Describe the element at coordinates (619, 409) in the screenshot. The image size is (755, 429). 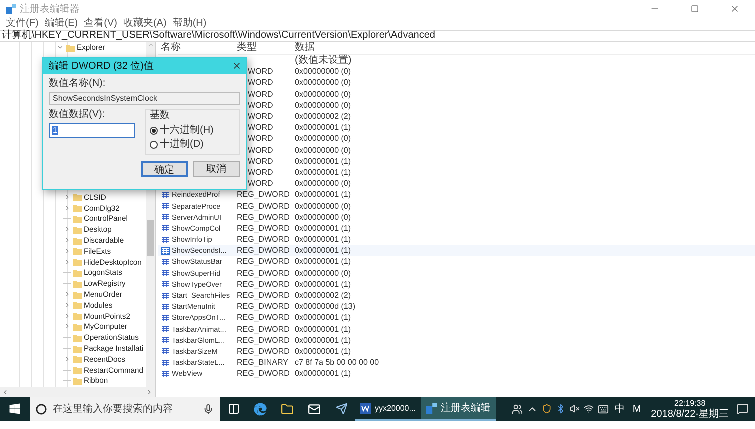
I see `input-method-button: 中` at that location.